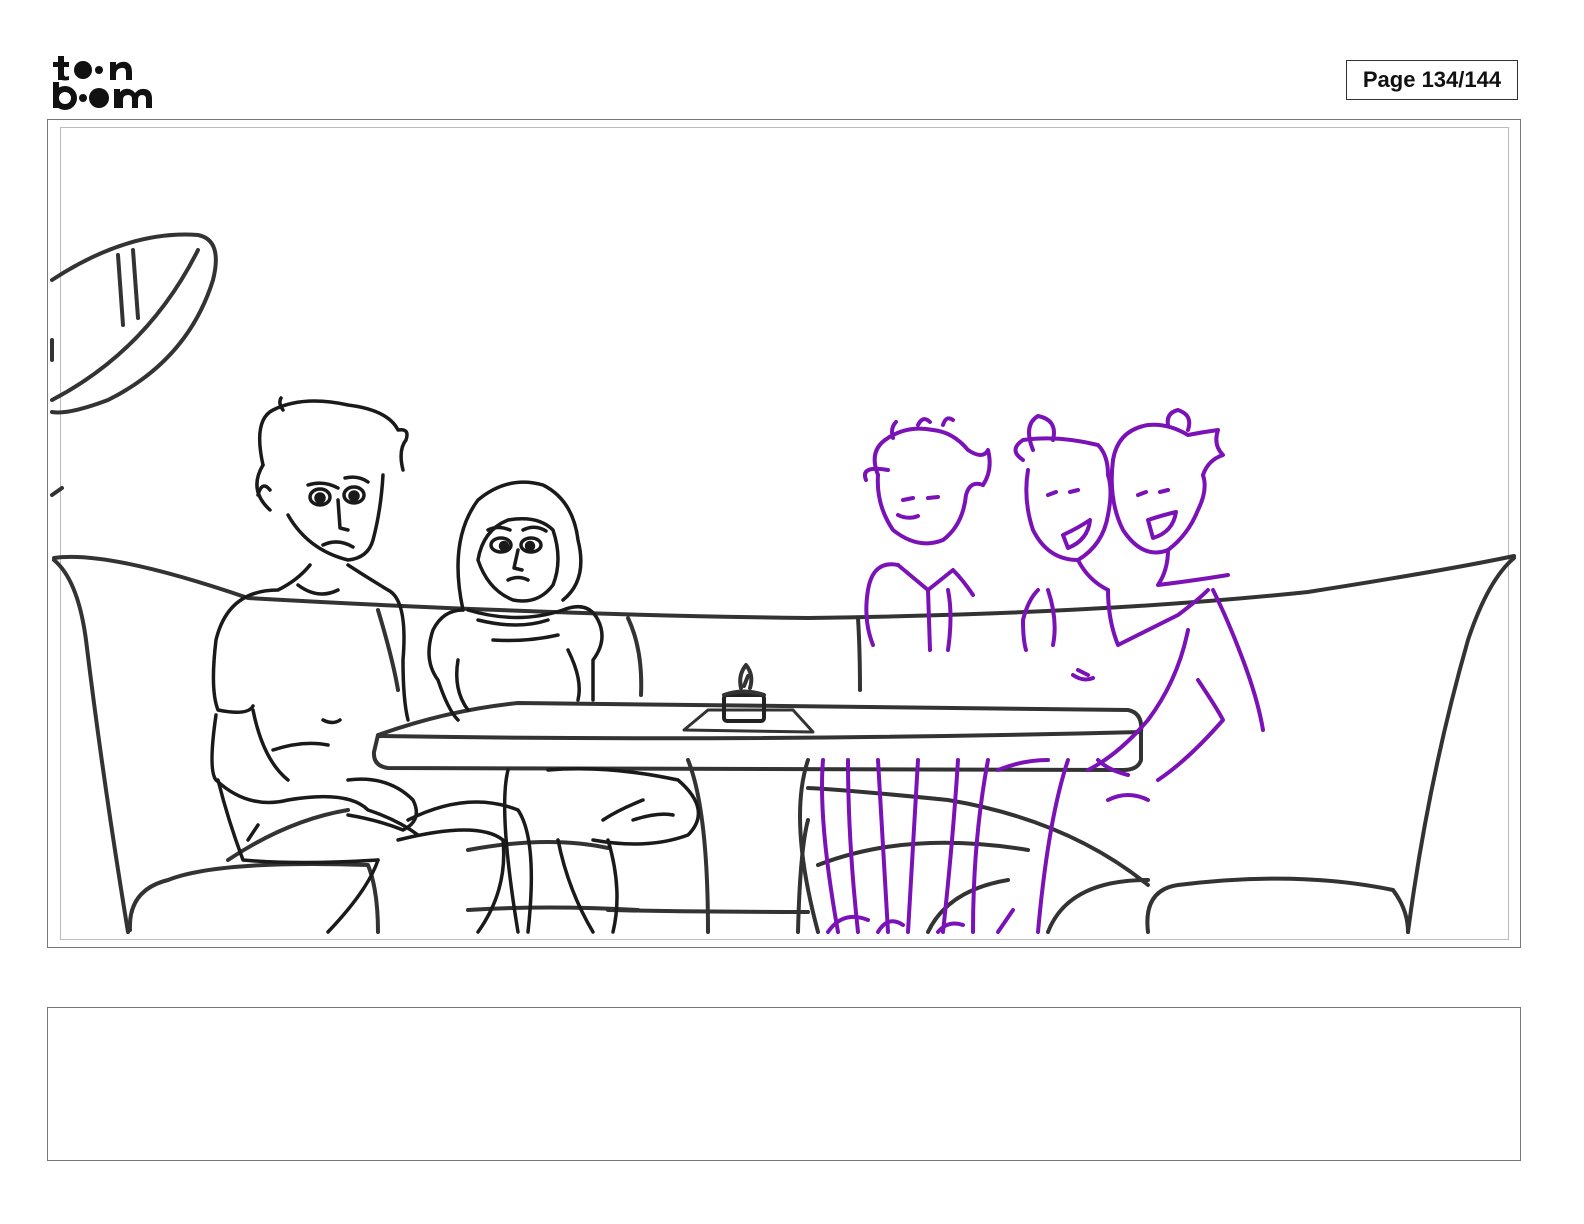  I want to click on character-rough-group-sketch, so click(1042, 671).